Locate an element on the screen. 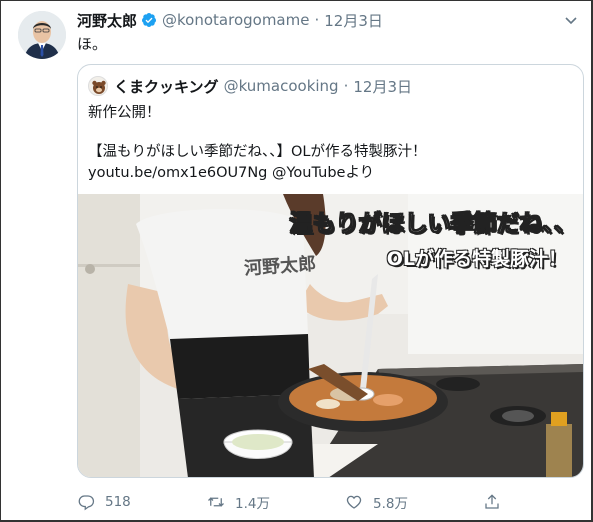 Image resolution: width=593 pixels, height=522 pixels. shirt-print: 河野太郎 is located at coordinates (280, 266).